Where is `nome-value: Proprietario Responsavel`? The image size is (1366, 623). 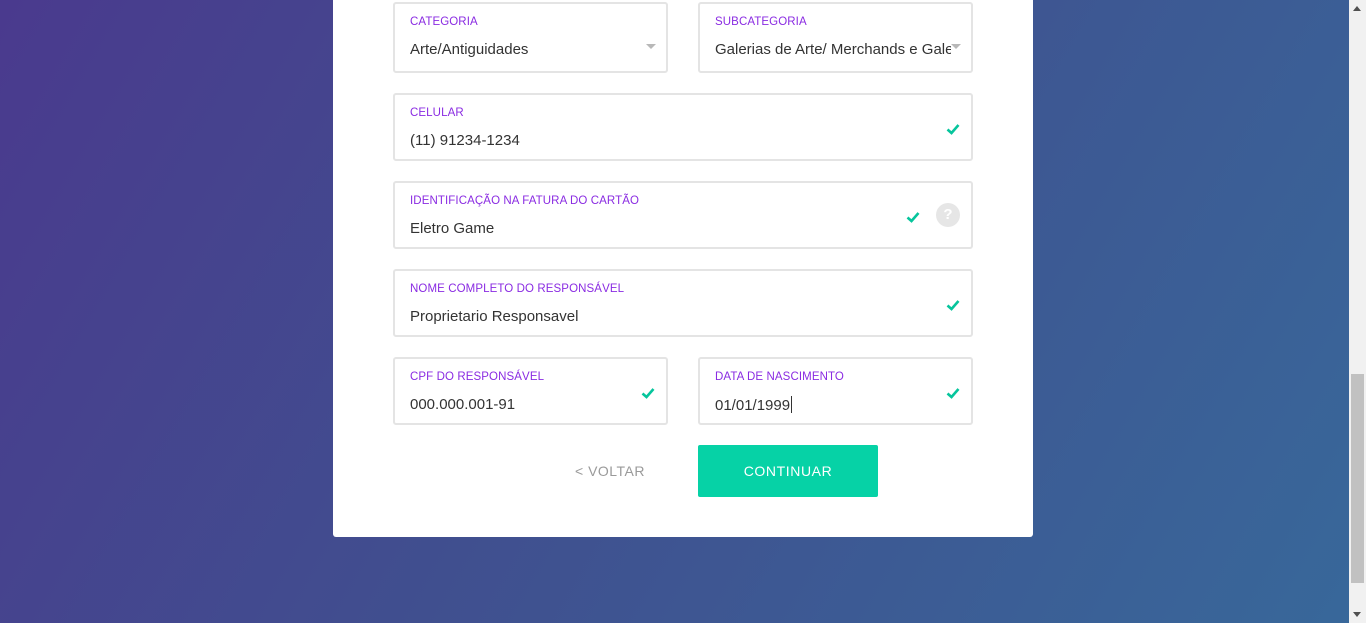
nome-value: Proprietario Responsavel is located at coordinates (494, 316).